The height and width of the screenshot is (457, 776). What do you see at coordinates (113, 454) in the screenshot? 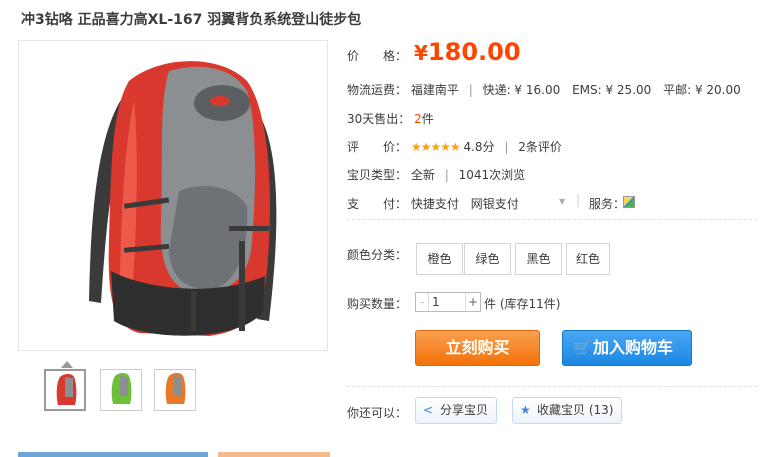
I see `footer-tab-bar` at bounding box center [113, 454].